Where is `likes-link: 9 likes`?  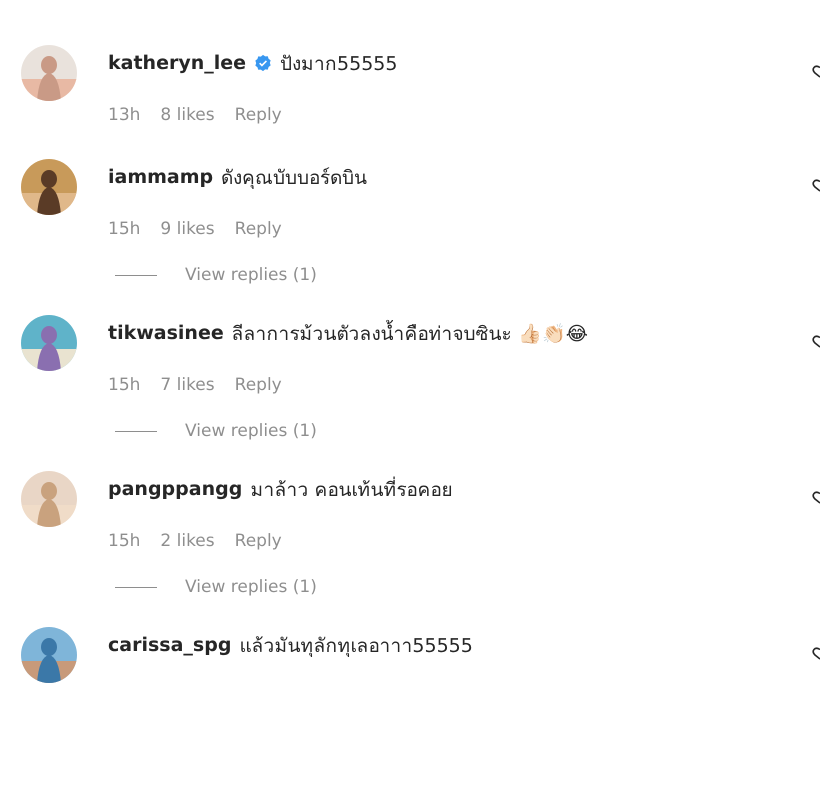 likes-link: 9 likes is located at coordinates (187, 229).